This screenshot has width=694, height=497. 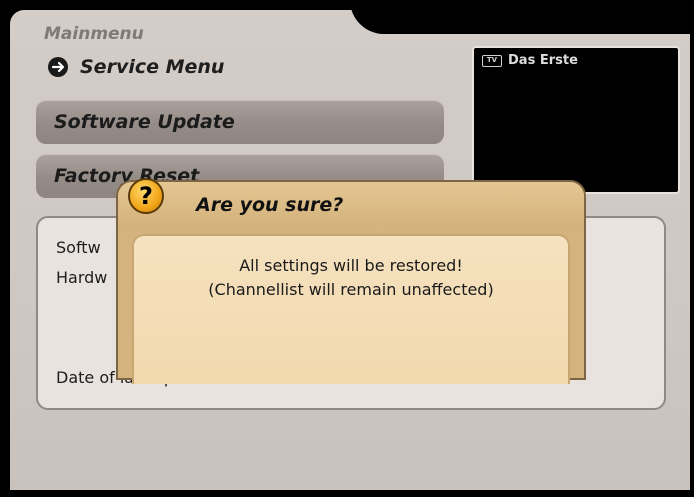 What do you see at coordinates (351, 265) in the screenshot?
I see `dialog-message-line-1: All settings will be restored!` at bounding box center [351, 265].